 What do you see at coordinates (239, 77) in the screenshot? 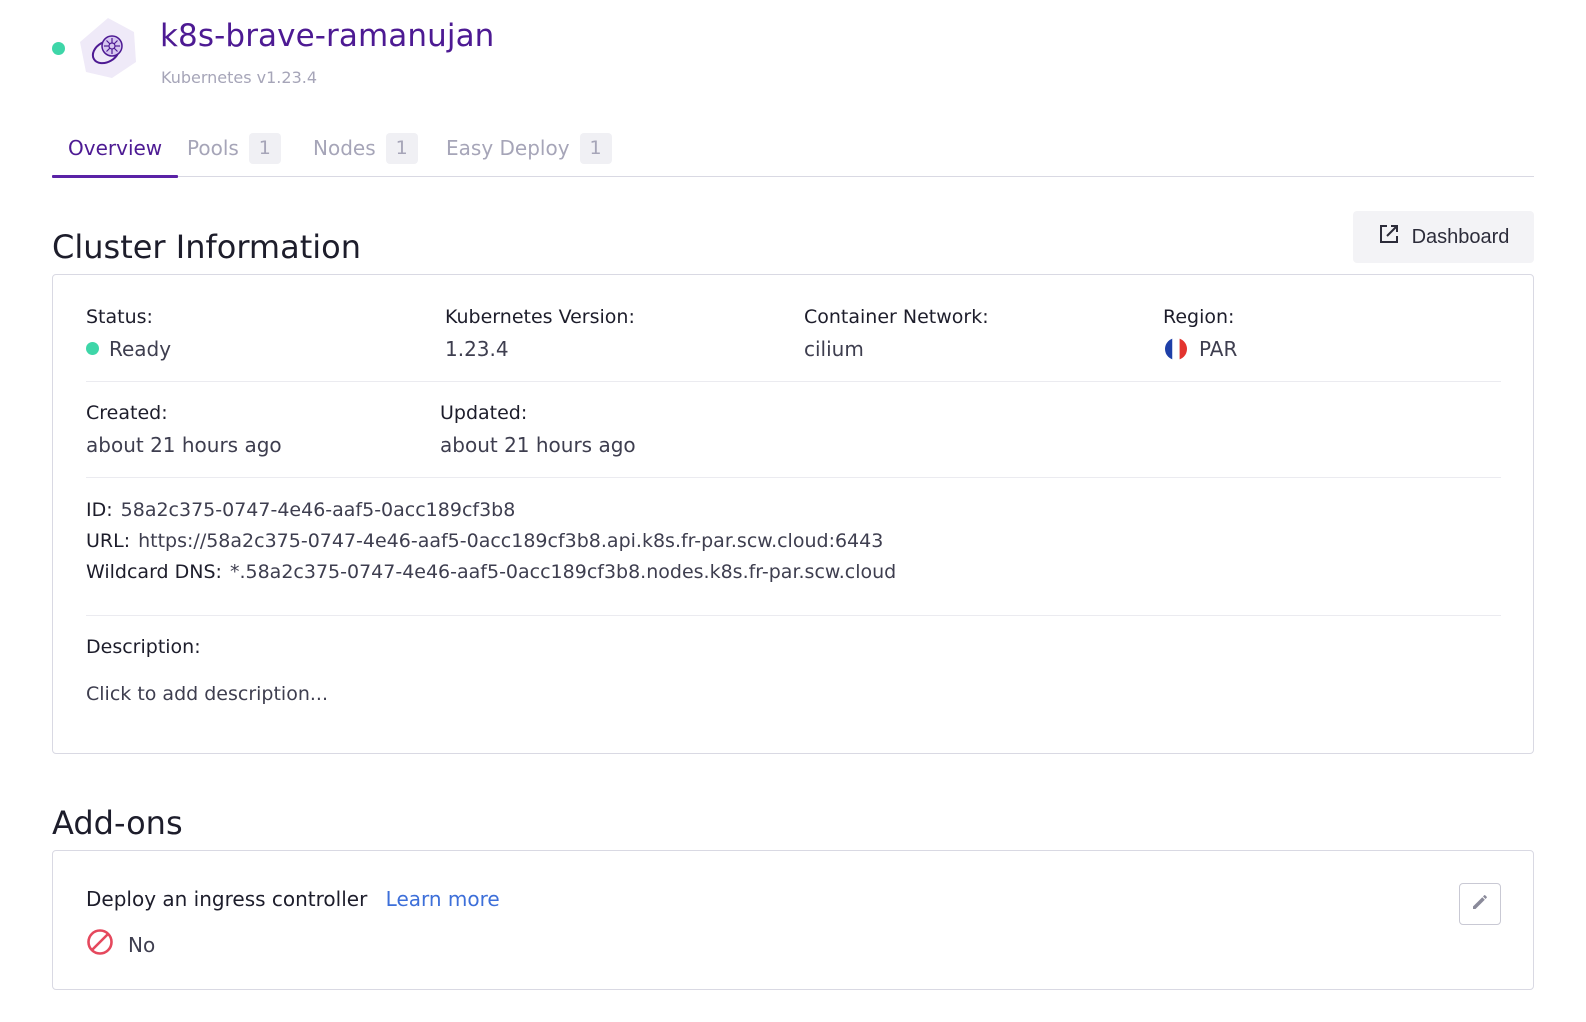
I see `cluster-version-subtitle: Kubernetes v1.23.4` at bounding box center [239, 77].